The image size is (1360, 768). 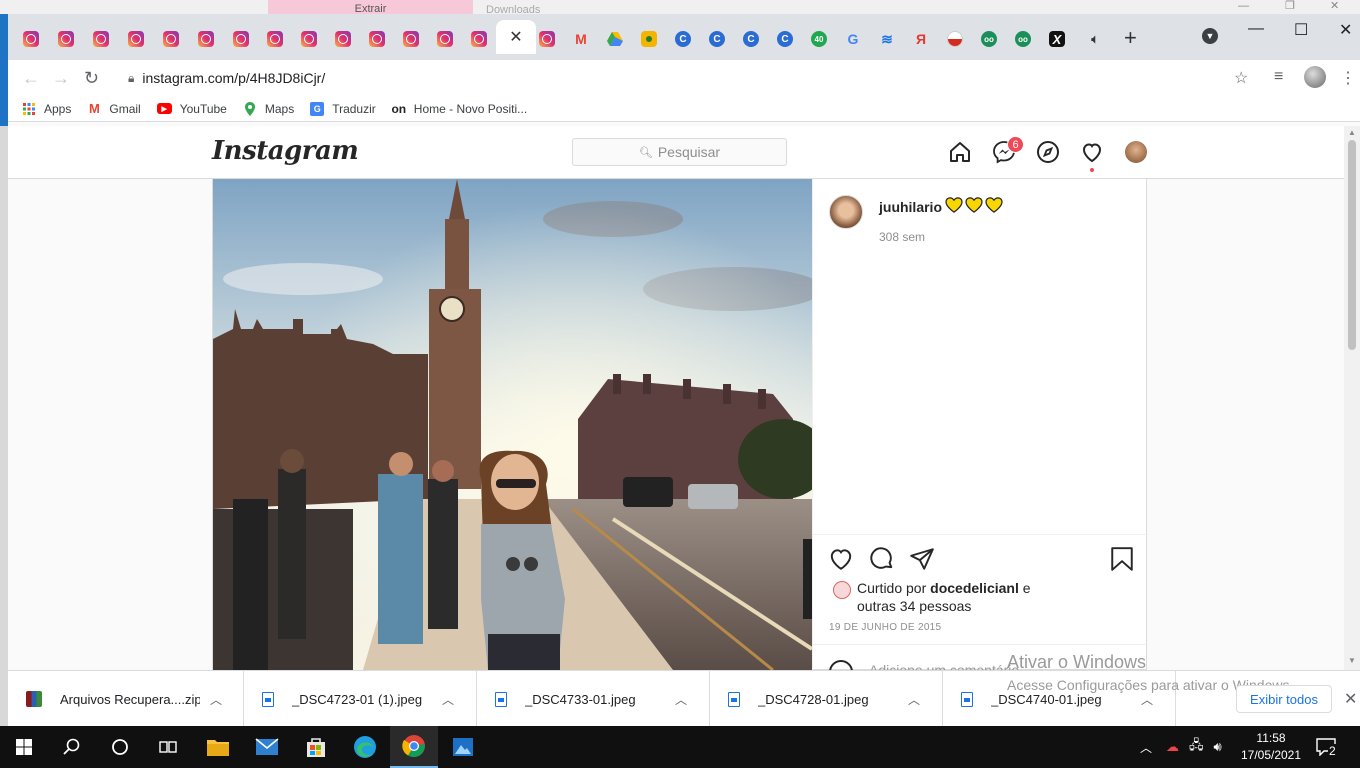 I want to click on bookmark-maps: Maps, so click(x=268, y=108).